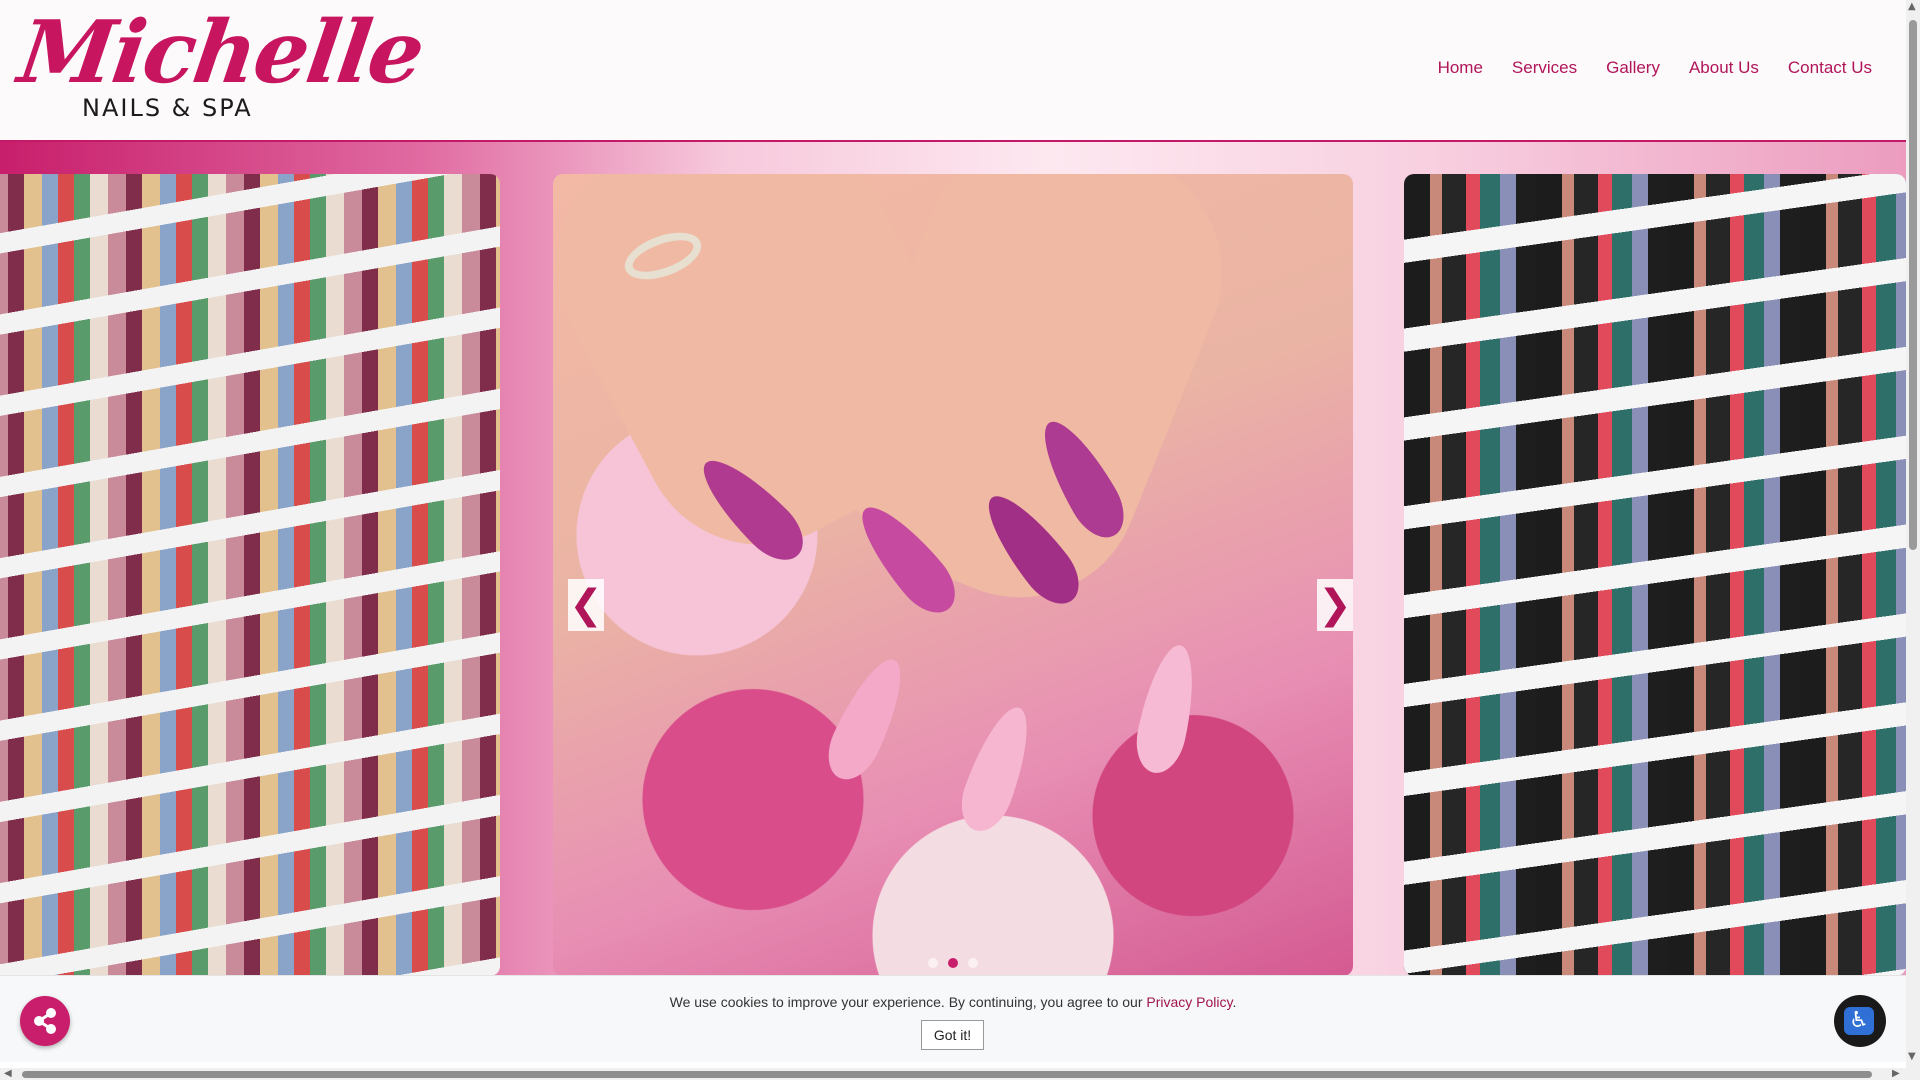  Describe the element at coordinates (1633, 68) in the screenshot. I see `nav-gallery: Gallery` at that location.